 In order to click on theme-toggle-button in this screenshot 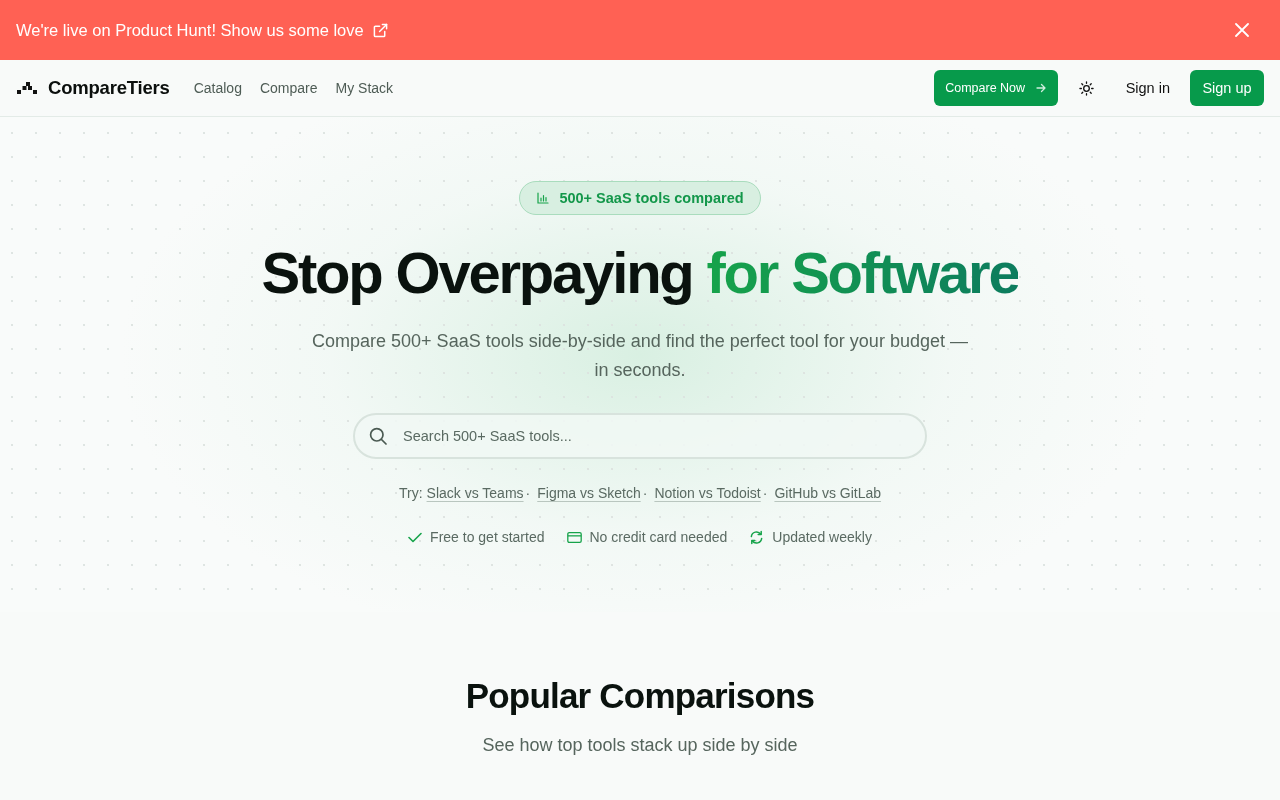, I will do `click(1086, 88)`.